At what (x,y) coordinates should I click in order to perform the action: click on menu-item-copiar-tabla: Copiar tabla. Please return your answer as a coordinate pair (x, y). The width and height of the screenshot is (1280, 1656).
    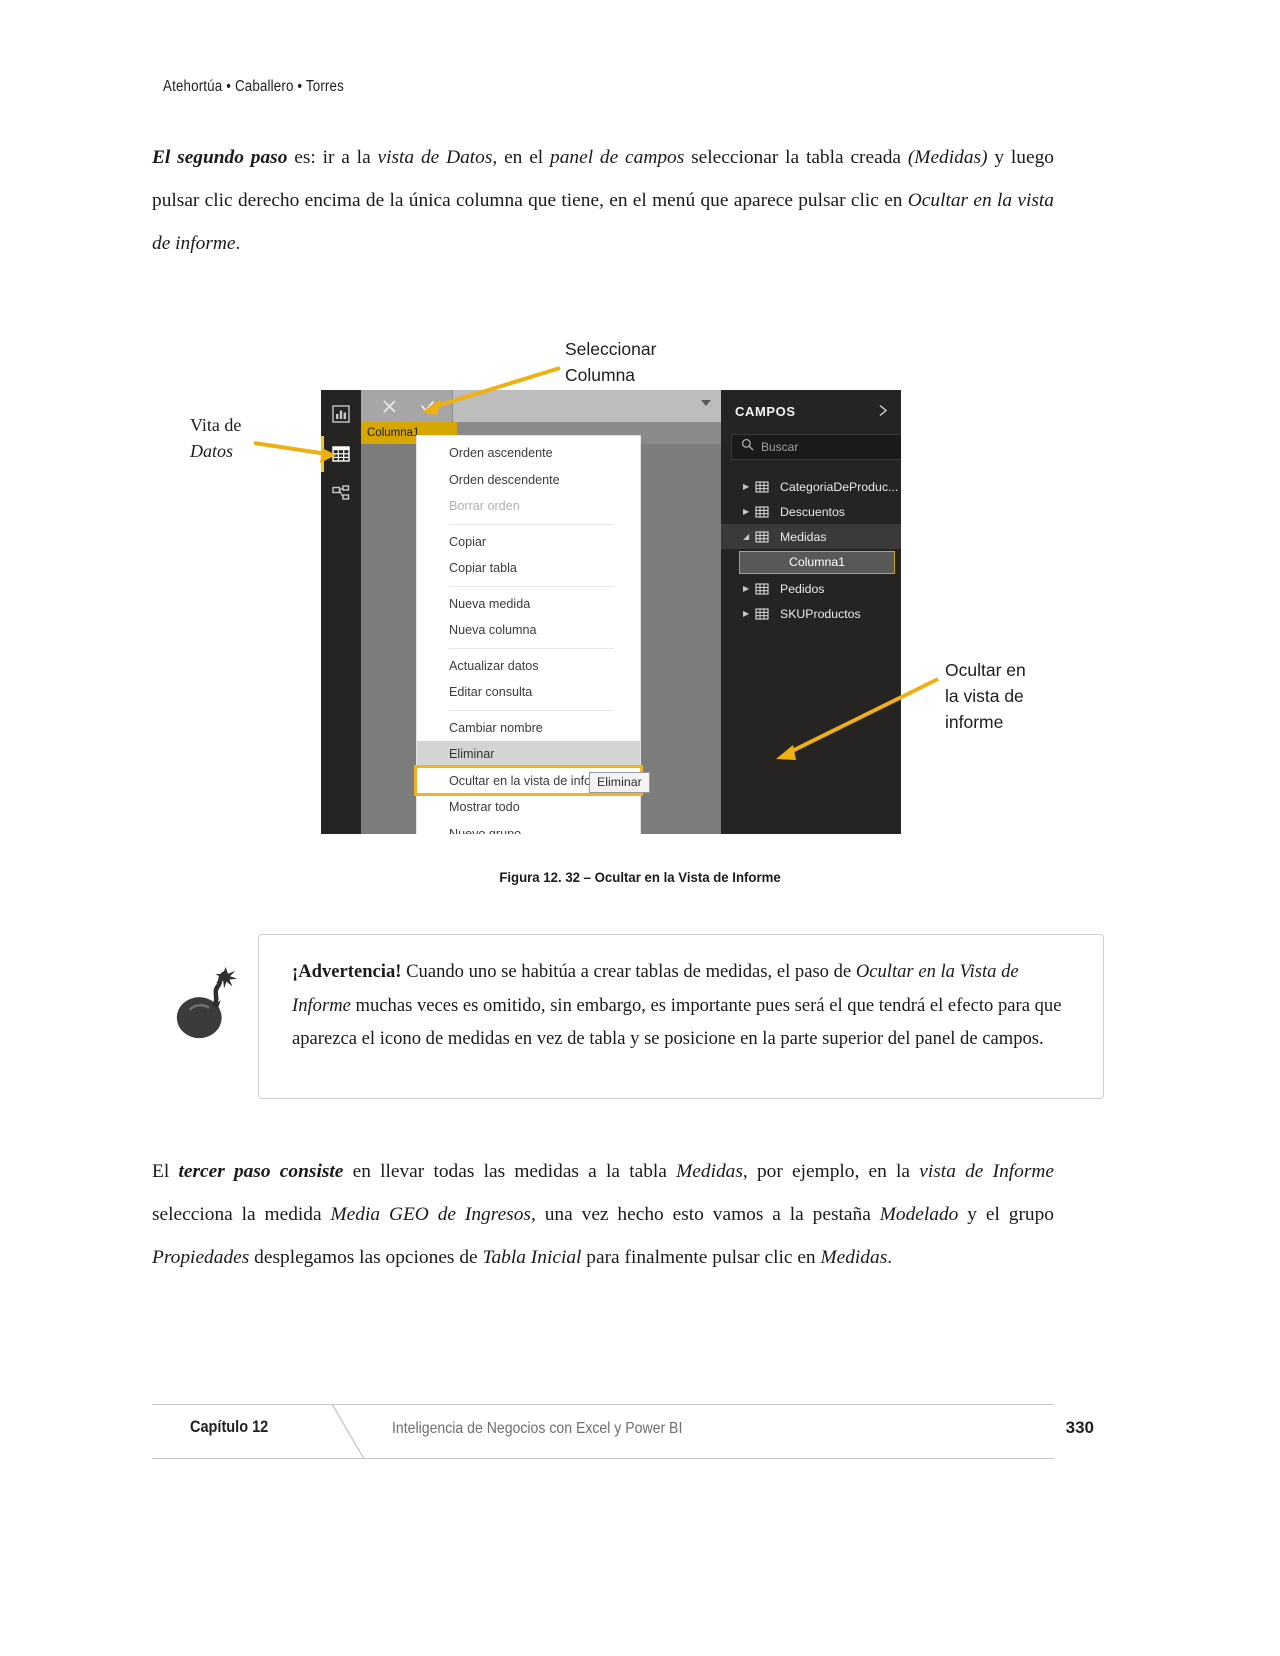
    Looking at the image, I should click on (528, 568).